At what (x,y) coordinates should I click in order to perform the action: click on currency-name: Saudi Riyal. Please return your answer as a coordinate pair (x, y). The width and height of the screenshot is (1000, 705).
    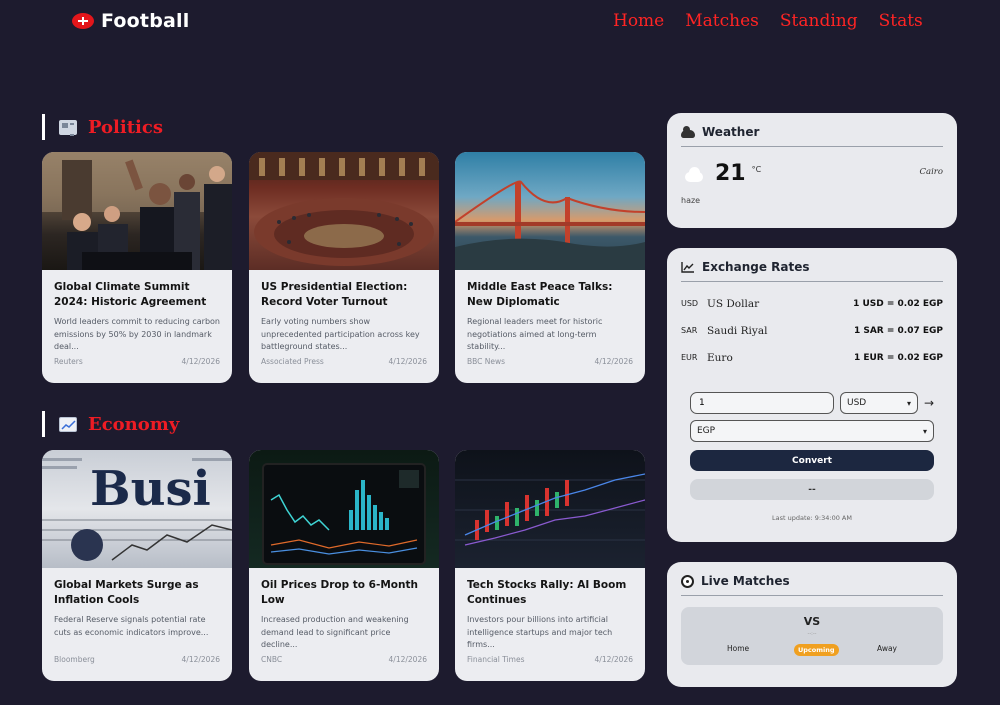
    Looking at the image, I should click on (737, 330).